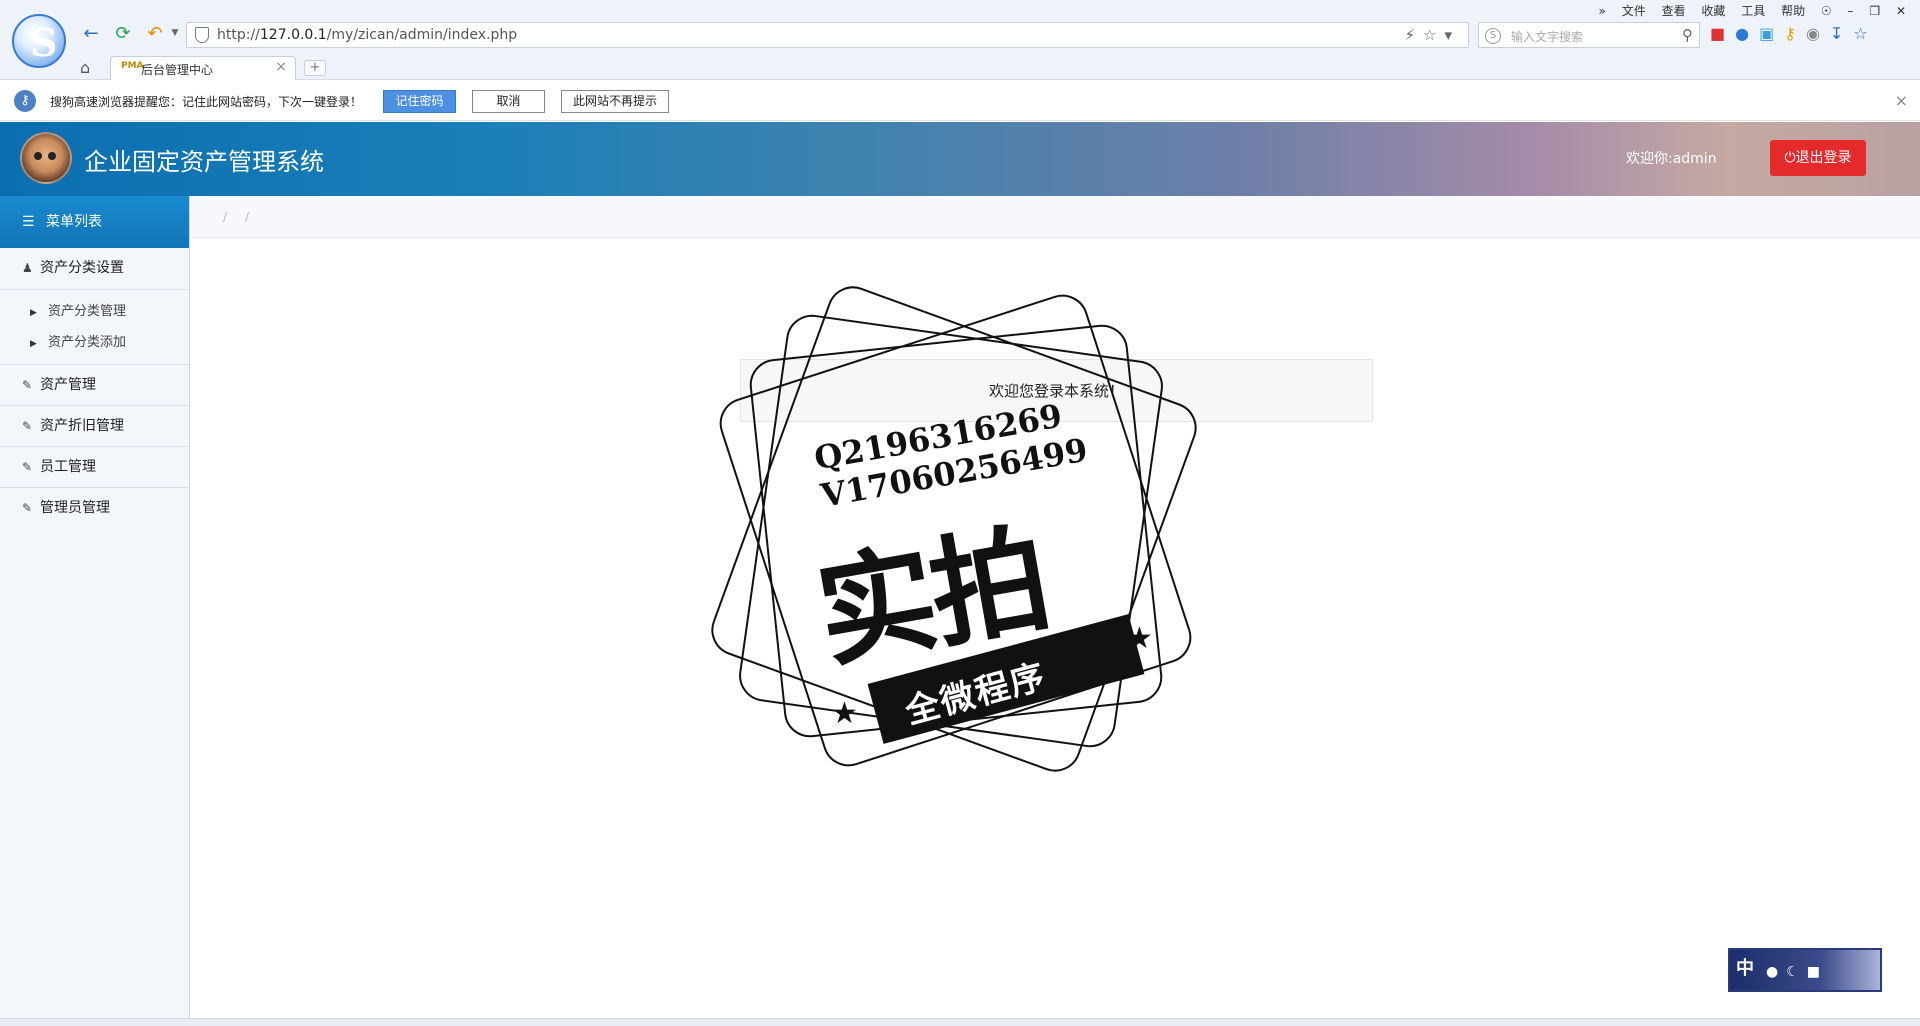 The image size is (1920, 1026). What do you see at coordinates (94, 426) in the screenshot?
I see `sidebar-item-depreciation: ✎ 资产折旧管理` at bounding box center [94, 426].